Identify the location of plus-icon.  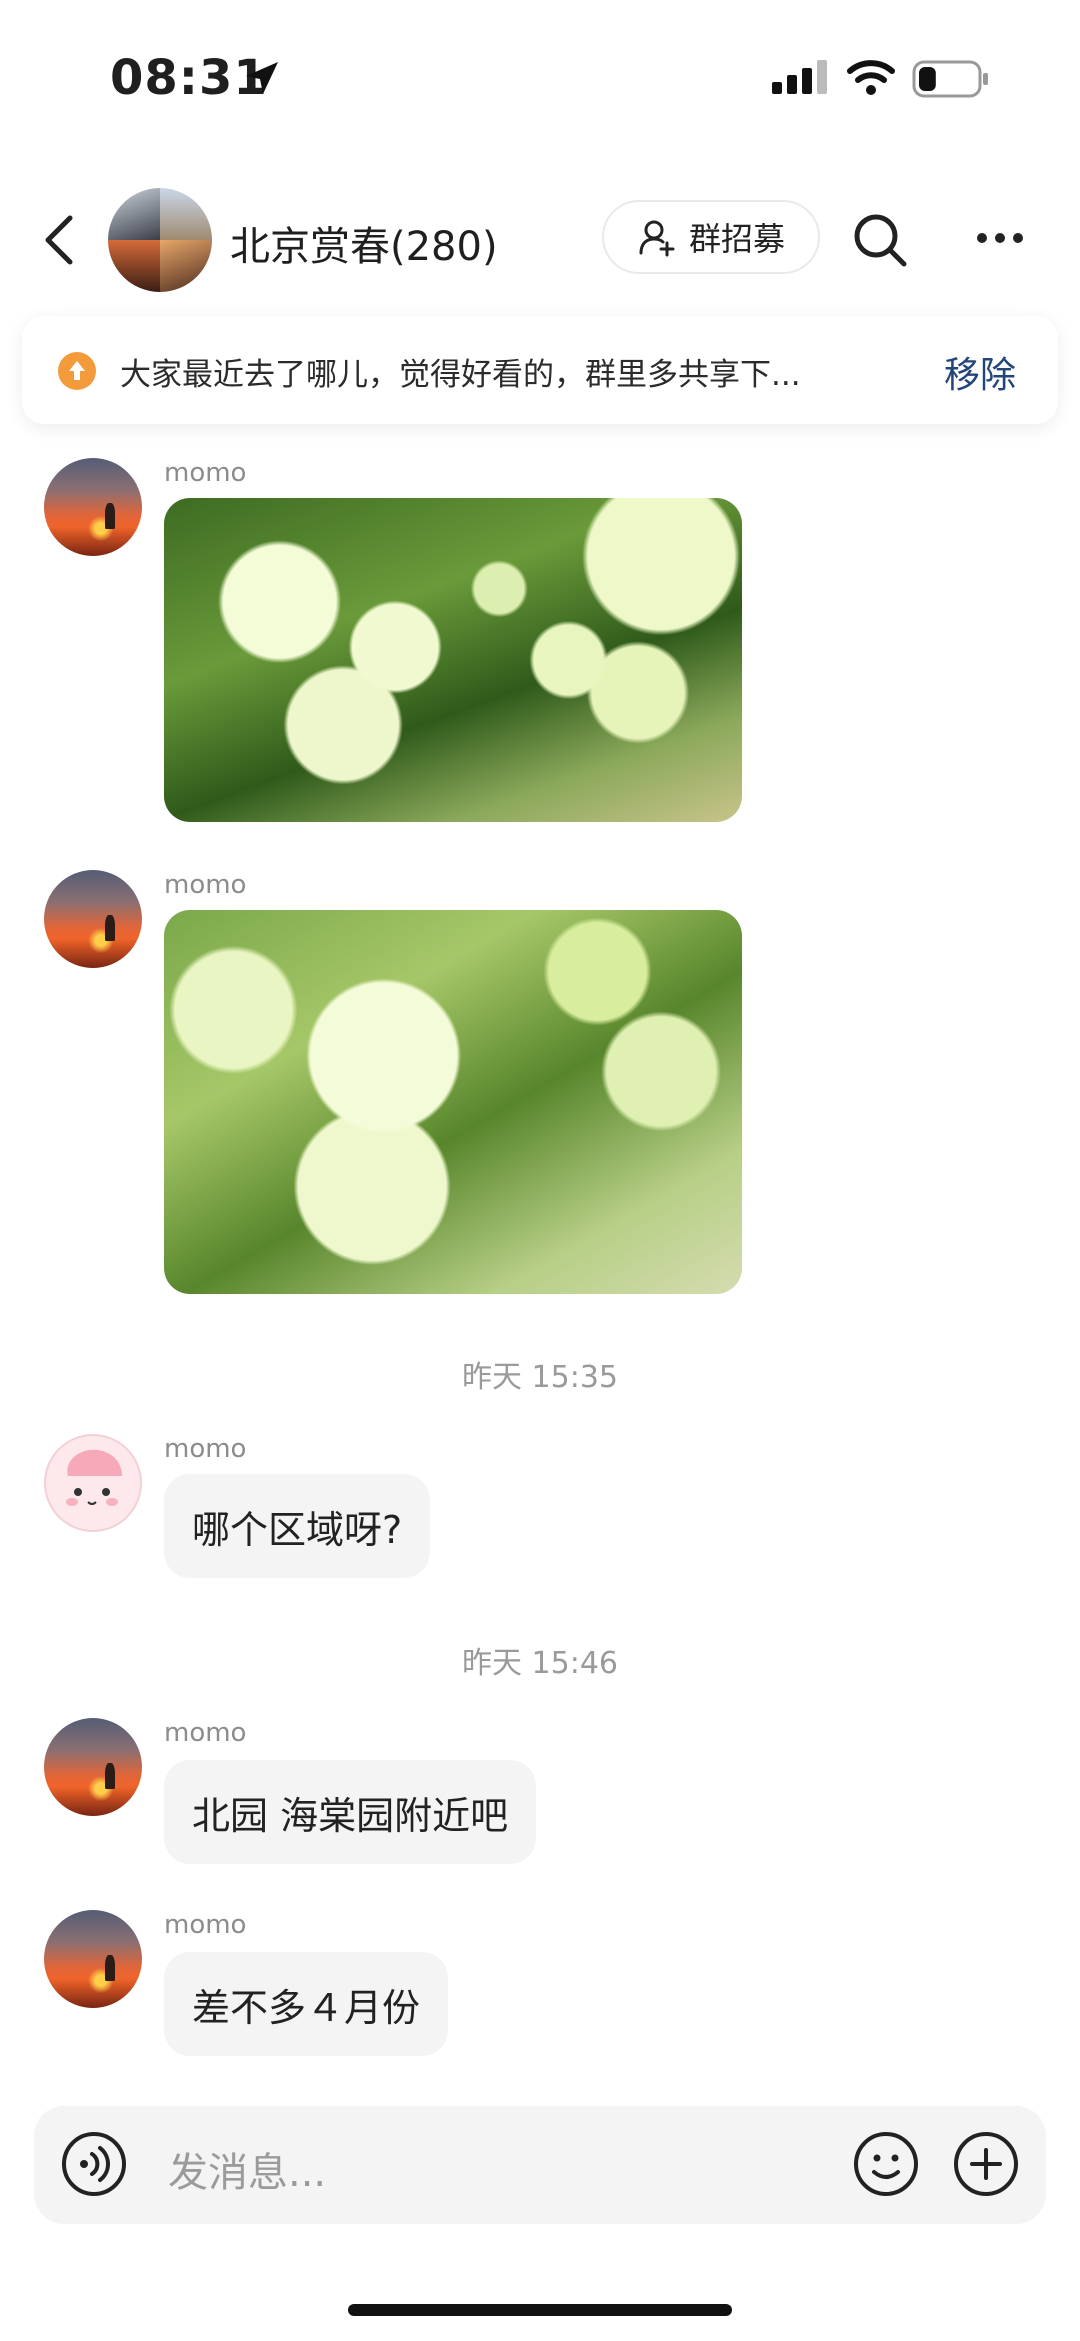
(986, 2164).